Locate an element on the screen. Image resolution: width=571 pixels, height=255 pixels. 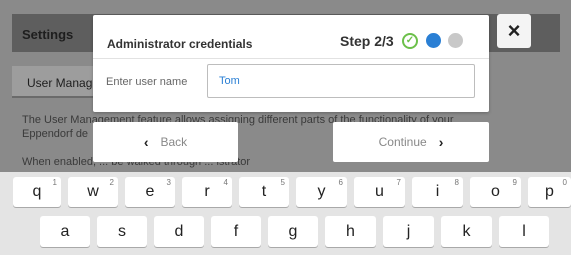
key-label: k is located at coordinates (466, 231).